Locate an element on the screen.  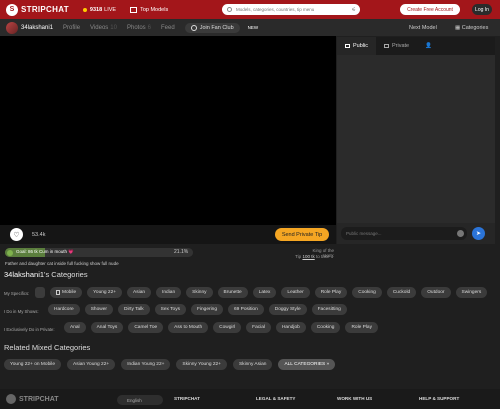
language-select: English is located at coordinates (140, 400).